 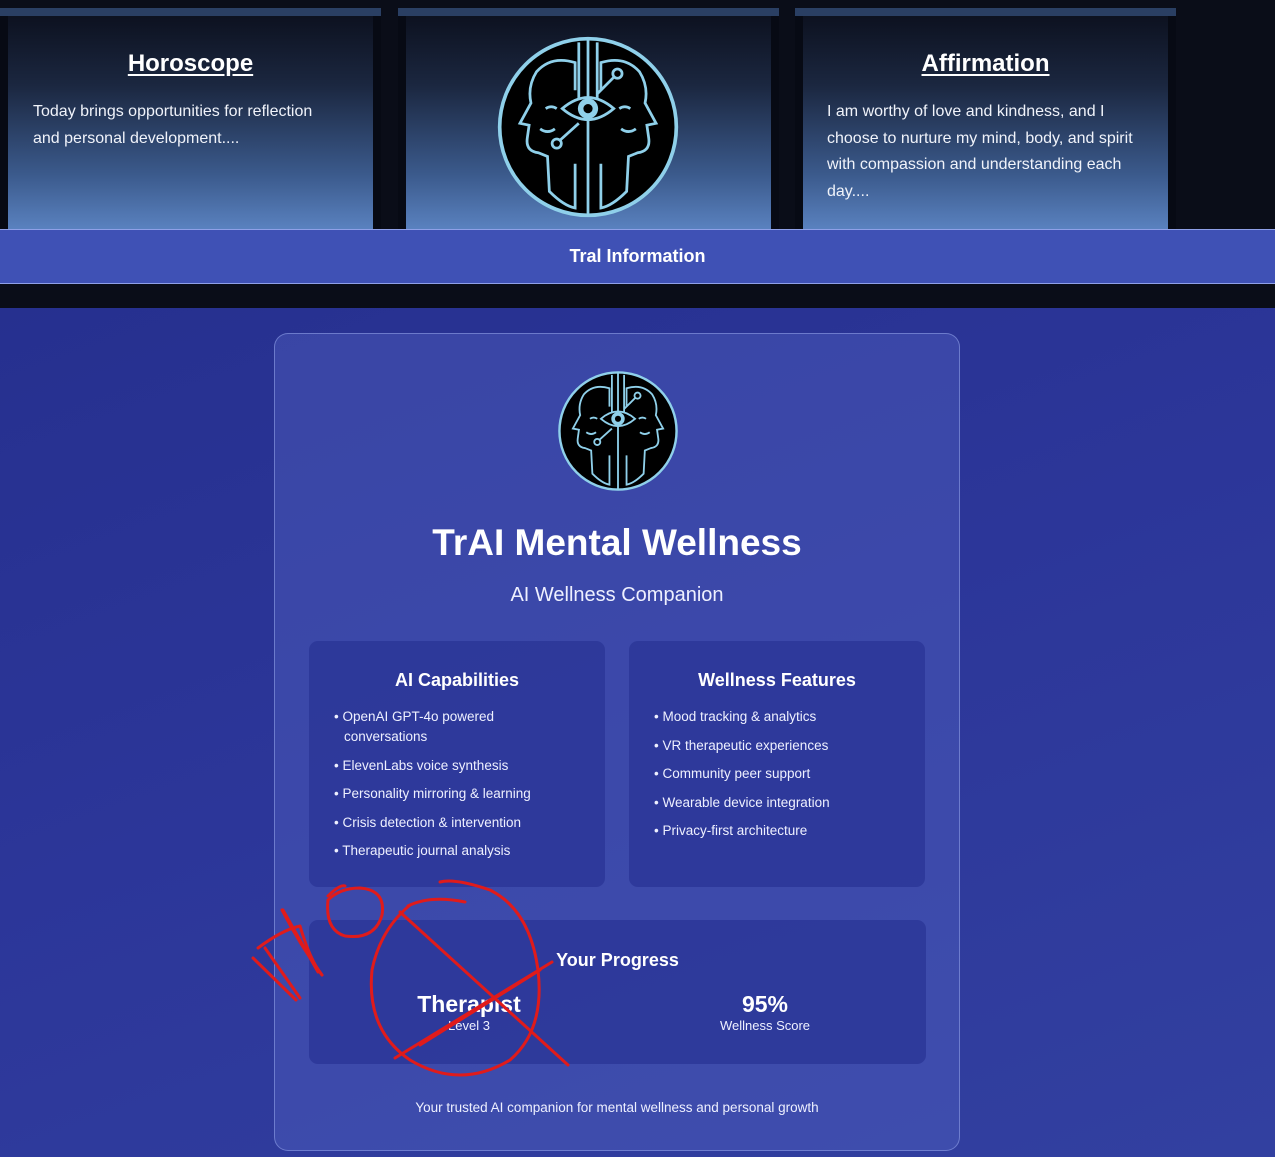 What do you see at coordinates (985, 64) in the screenshot?
I see `affirmation-title: Affirmation` at bounding box center [985, 64].